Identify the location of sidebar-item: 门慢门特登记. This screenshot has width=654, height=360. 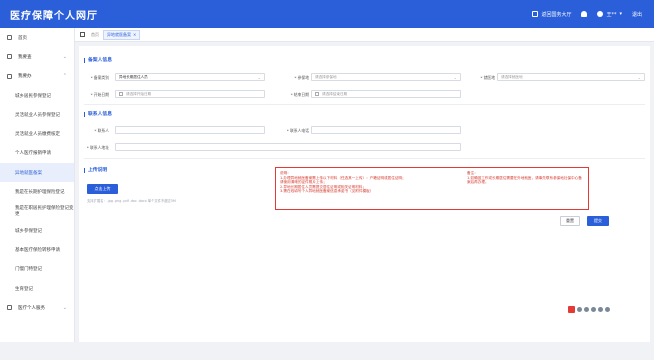
(37, 269).